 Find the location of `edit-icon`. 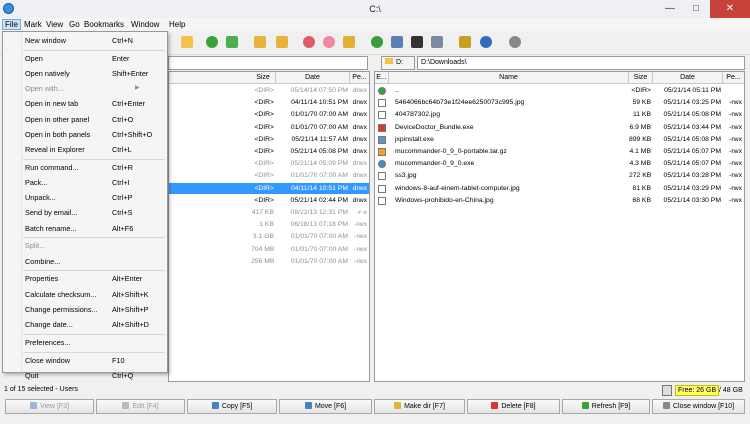

edit-icon is located at coordinates (126, 405).